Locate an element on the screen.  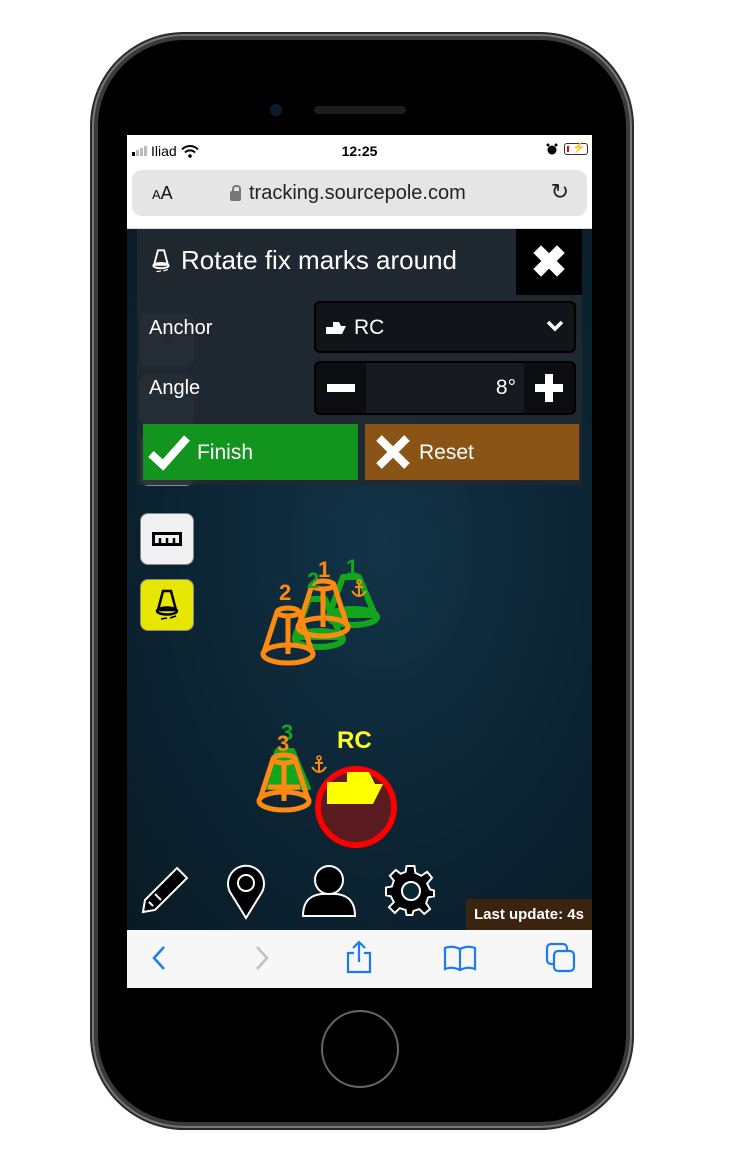
address-bar: AA tracking.sourcepole.com ↻ is located at coordinates (359, 193).